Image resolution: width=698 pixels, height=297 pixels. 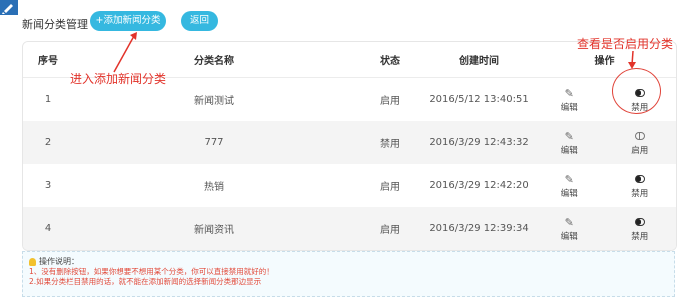 What do you see at coordinates (636, 91) in the screenshot?
I see `highlight-circle` at bounding box center [636, 91].